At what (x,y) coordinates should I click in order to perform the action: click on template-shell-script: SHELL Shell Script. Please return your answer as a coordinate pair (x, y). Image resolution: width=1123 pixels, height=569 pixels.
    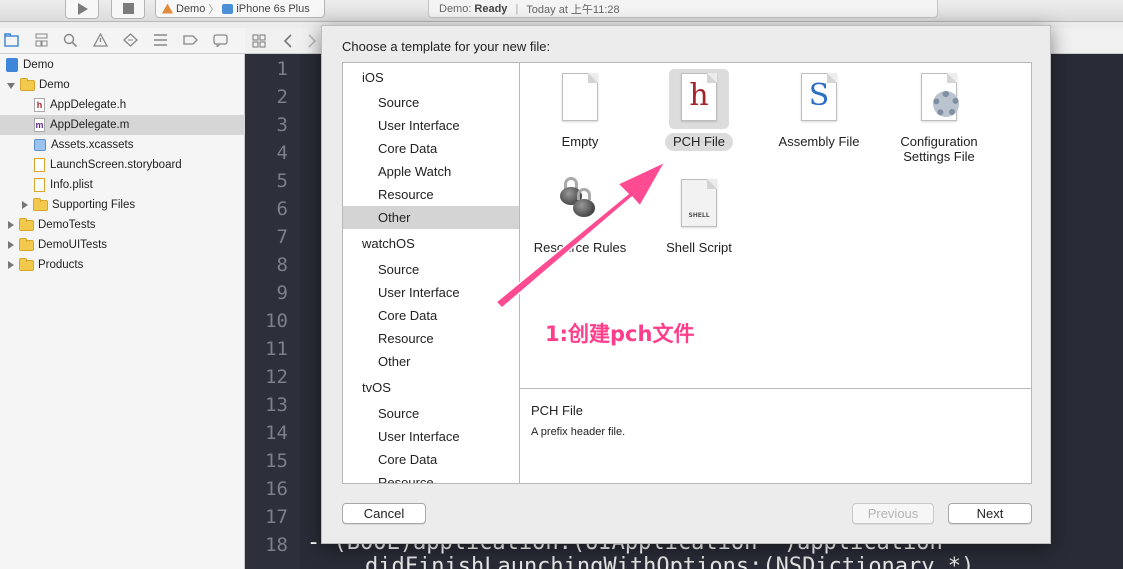
    Looking at the image, I should click on (699, 216).